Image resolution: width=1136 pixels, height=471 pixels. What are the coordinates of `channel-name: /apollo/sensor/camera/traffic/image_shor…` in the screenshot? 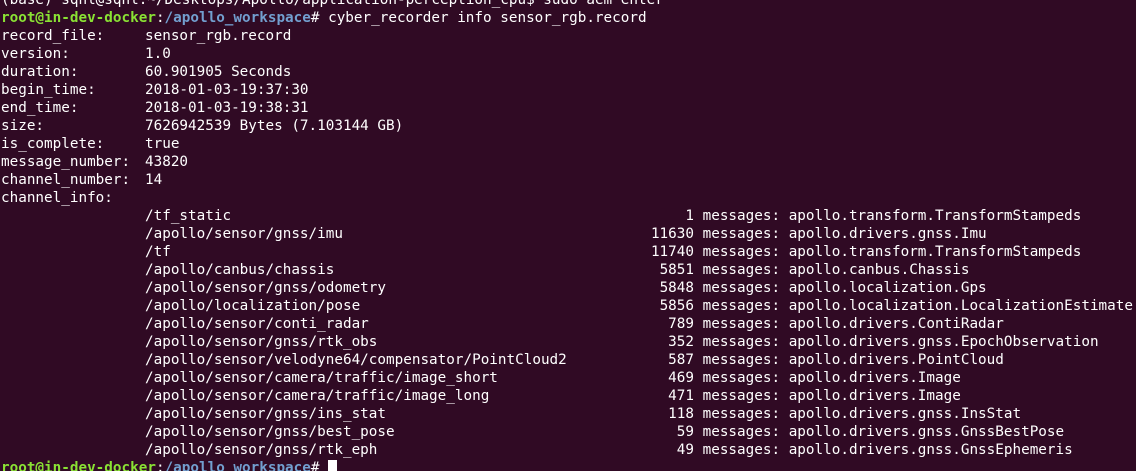 It's located at (321, 378).